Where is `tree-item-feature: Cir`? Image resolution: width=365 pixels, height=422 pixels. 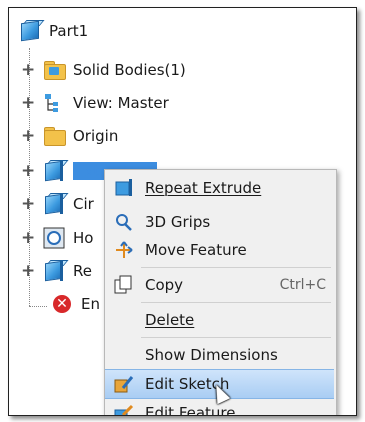
tree-item-feature: Cir is located at coordinates (68, 204).